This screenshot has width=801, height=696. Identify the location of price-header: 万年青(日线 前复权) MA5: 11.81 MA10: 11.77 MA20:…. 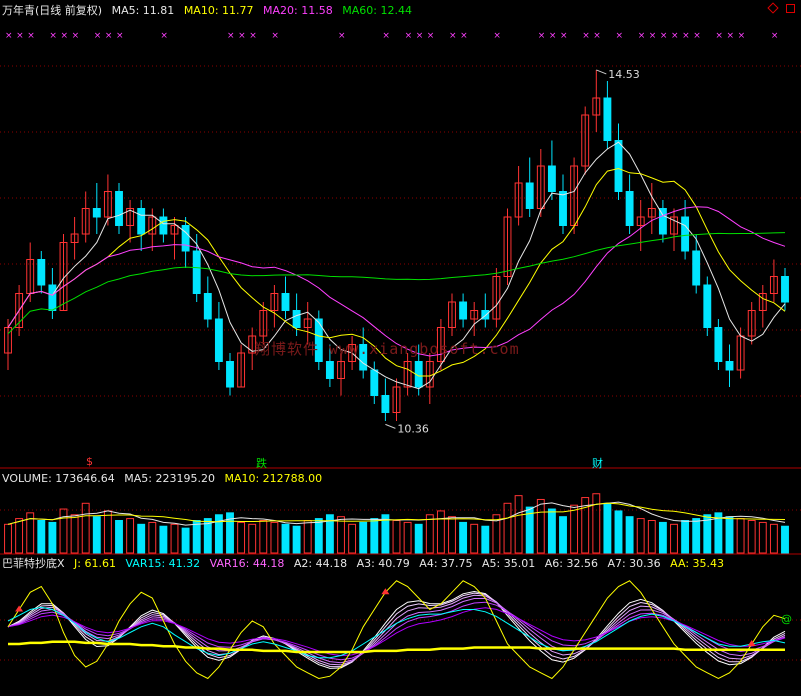
(210, 11).